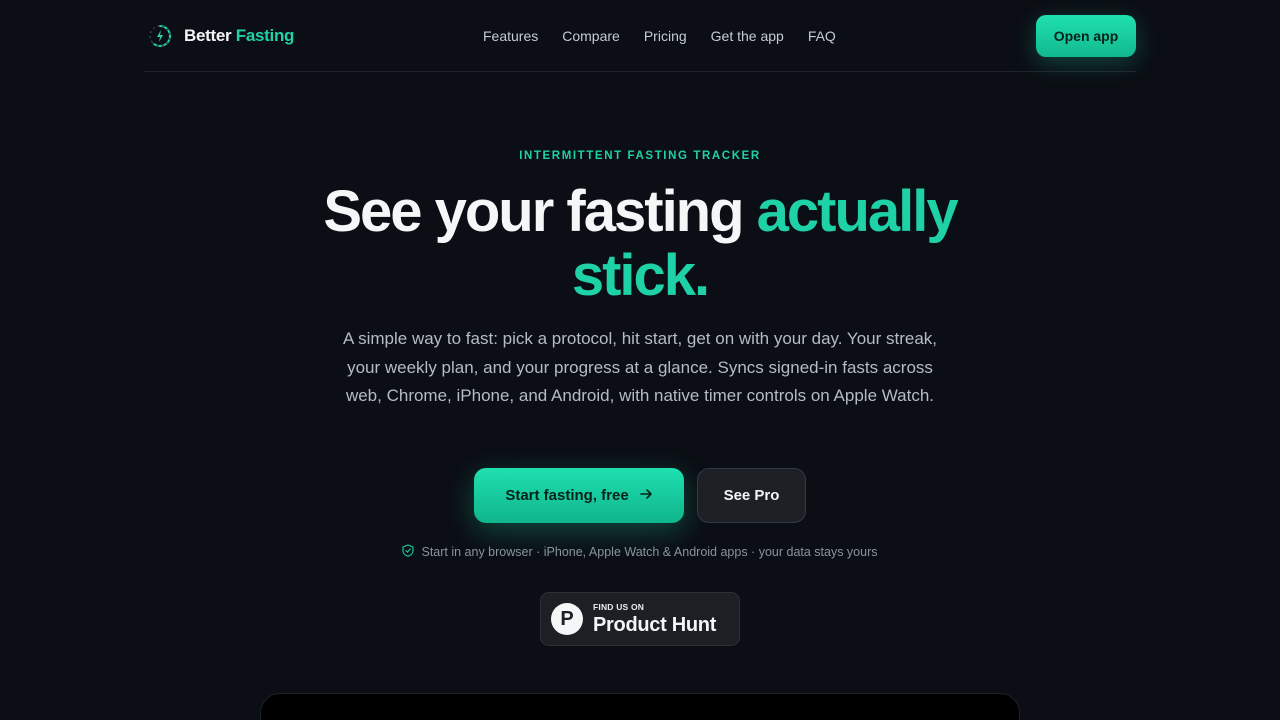 The image size is (1280, 720). I want to click on product-hunt-logo-icon: P, so click(567, 619).